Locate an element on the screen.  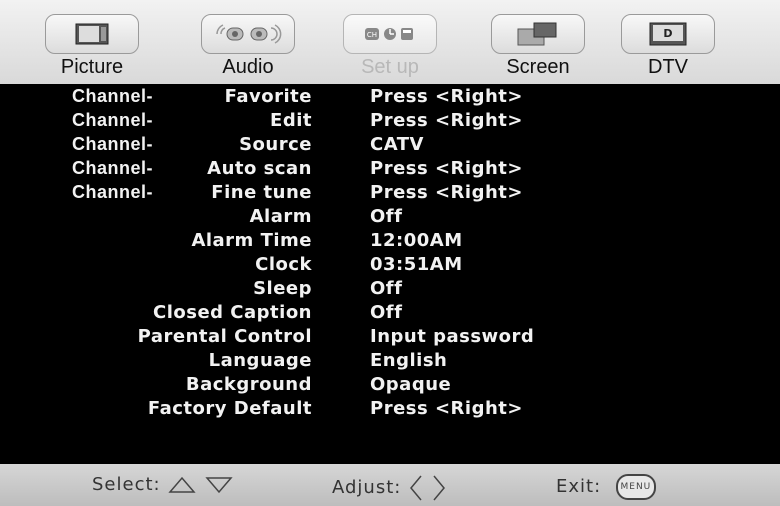
tab-screen: Screen is located at coordinates (538, 45).